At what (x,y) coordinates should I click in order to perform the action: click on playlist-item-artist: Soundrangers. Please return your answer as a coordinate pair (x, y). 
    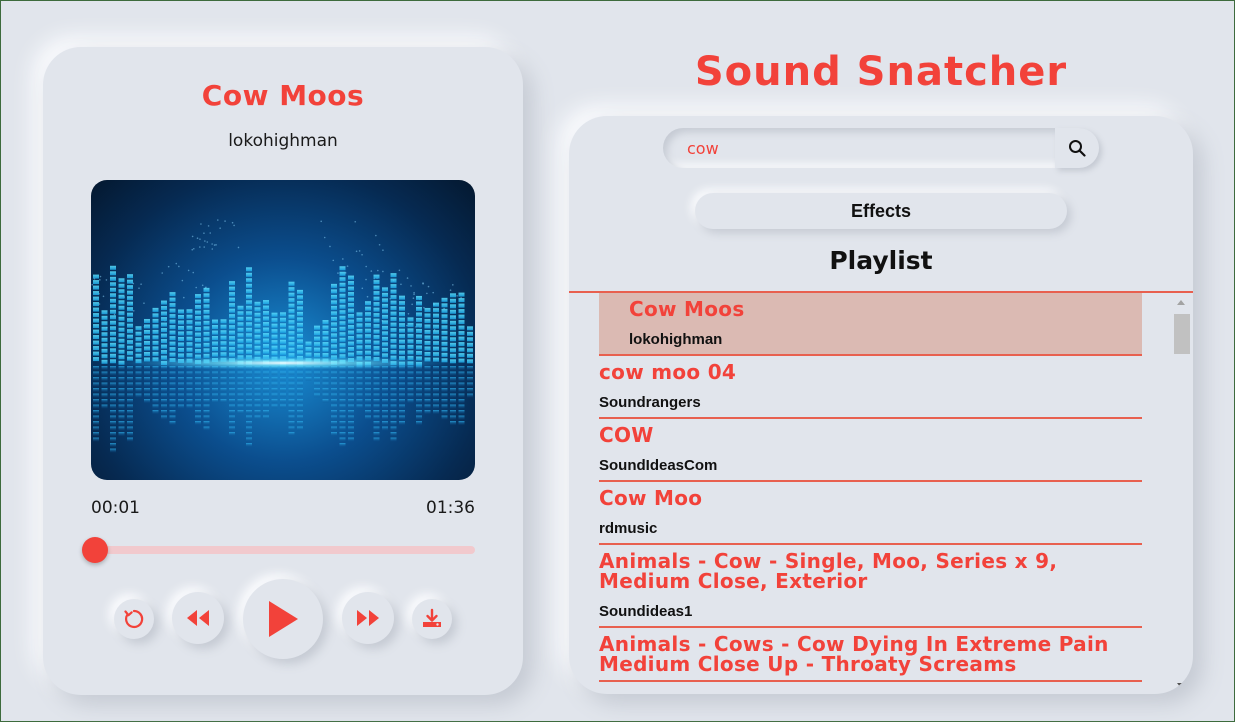
    Looking at the image, I should click on (650, 402).